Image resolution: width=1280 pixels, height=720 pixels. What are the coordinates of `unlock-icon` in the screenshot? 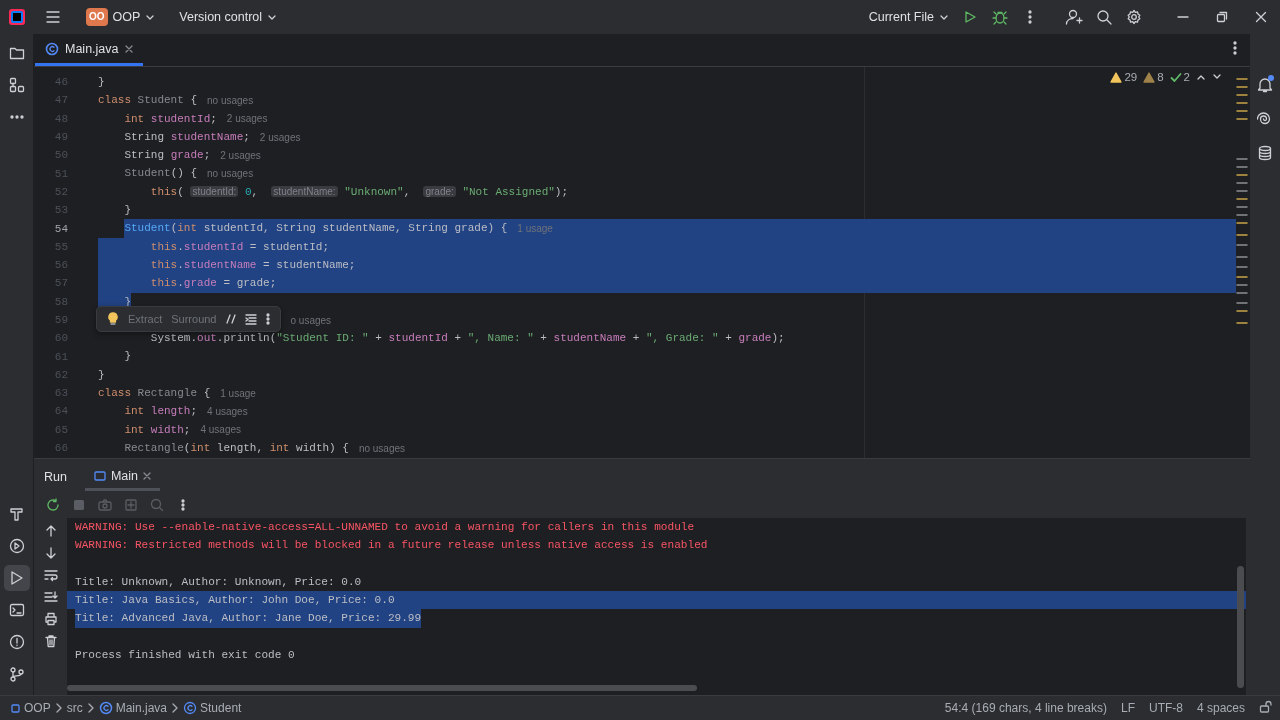 It's located at (1265, 706).